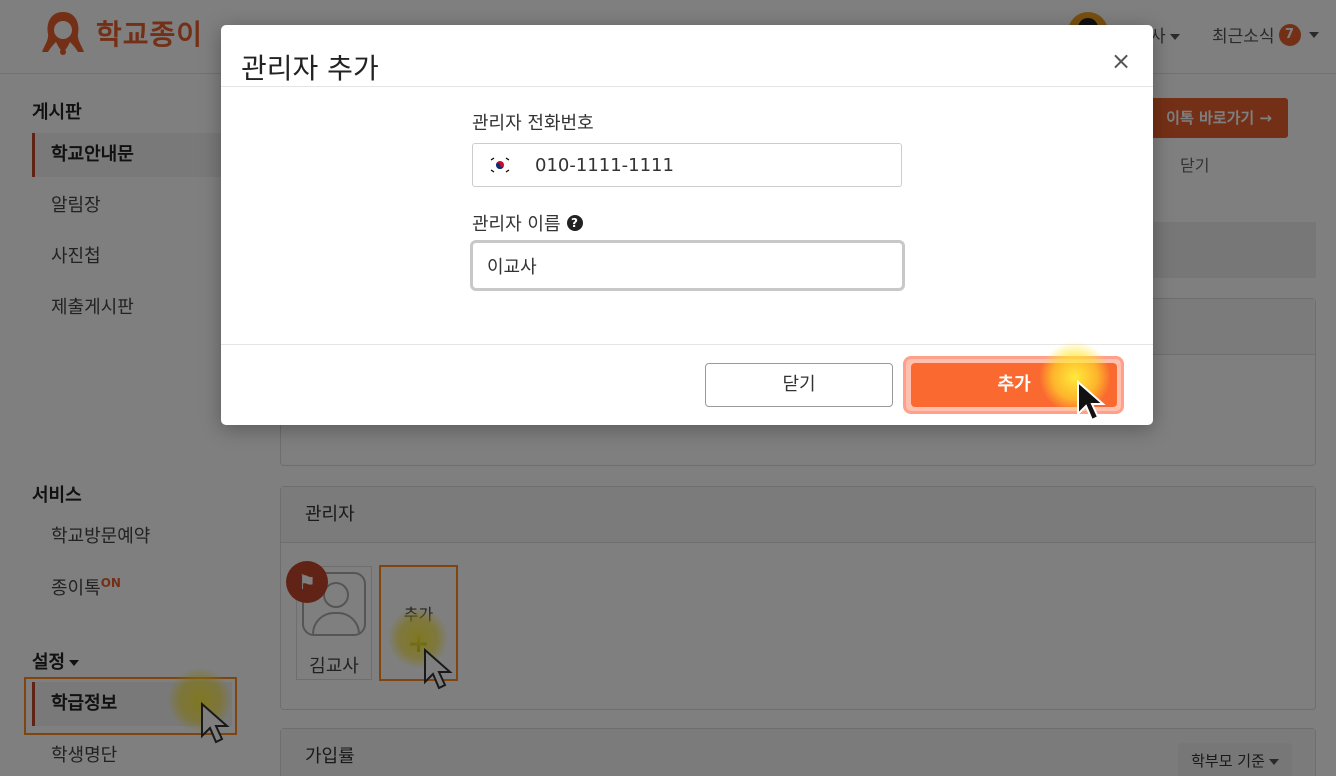 The image size is (1336, 776). Describe the element at coordinates (687, 265) in the screenshot. I see `name-input` at that location.